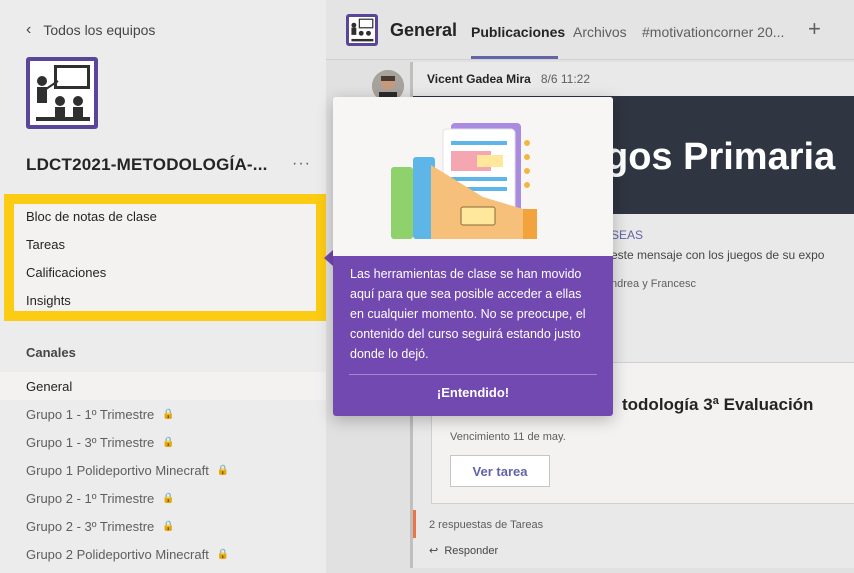 The height and width of the screenshot is (573, 854). I want to click on popover-arrow, so click(328, 258).